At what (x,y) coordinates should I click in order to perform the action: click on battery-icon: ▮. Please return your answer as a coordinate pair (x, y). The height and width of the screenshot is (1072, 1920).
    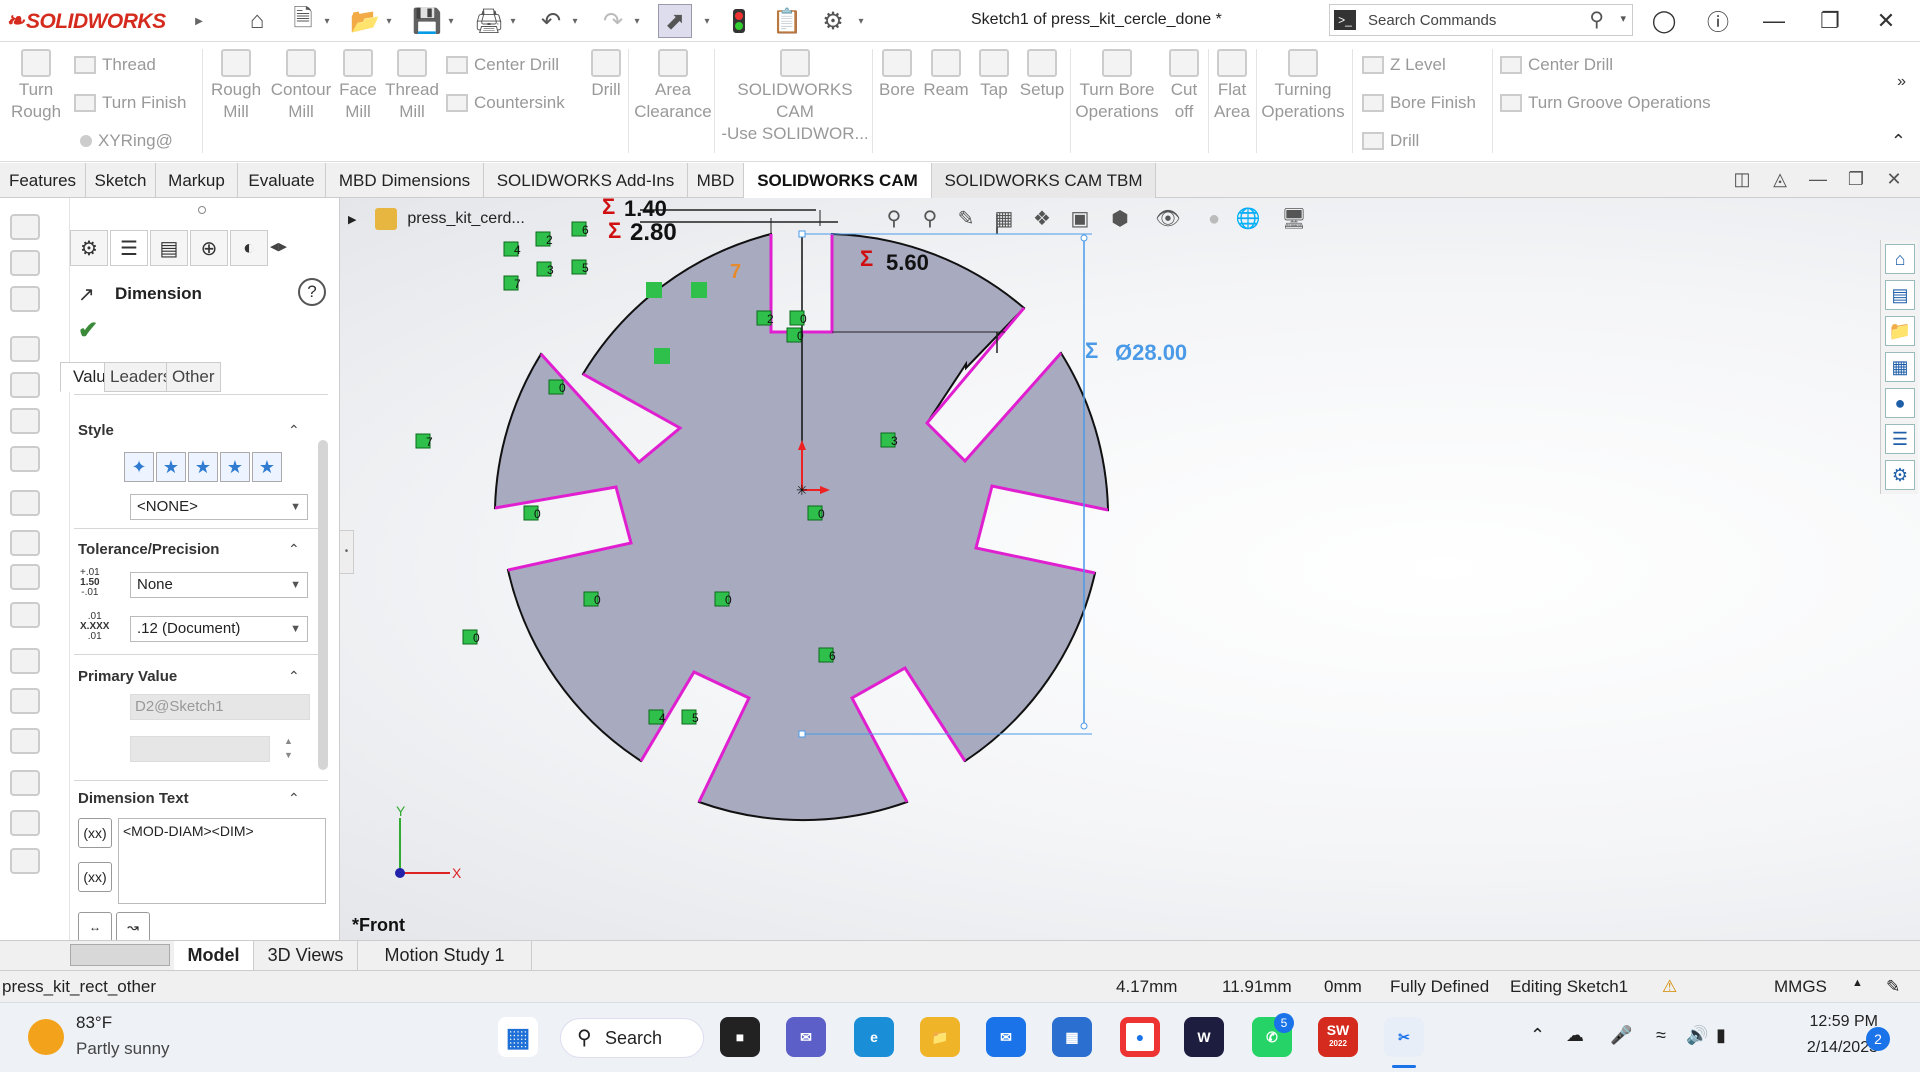
    Looking at the image, I should click on (1721, 1035).